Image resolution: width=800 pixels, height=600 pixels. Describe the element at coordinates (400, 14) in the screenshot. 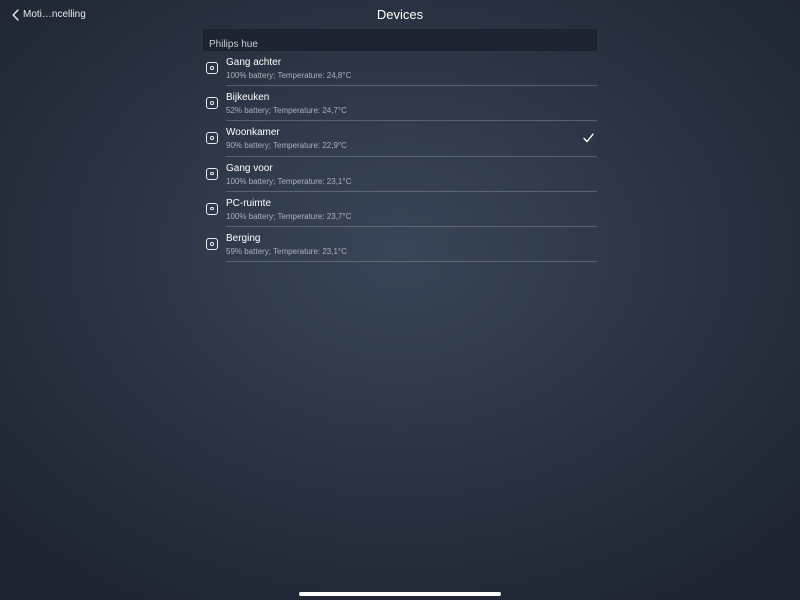

I see `page-title: Devices` at that location.